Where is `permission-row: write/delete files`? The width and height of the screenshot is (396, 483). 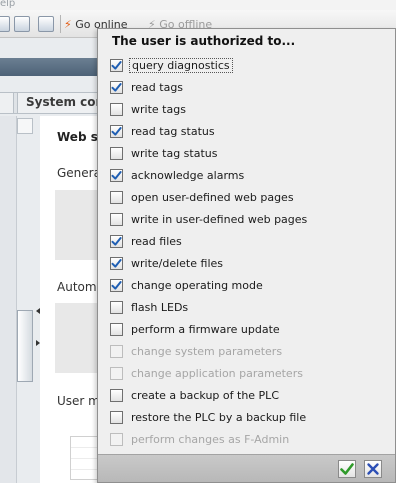
permission-row: write/delete files is located at coordinates (250, 263).